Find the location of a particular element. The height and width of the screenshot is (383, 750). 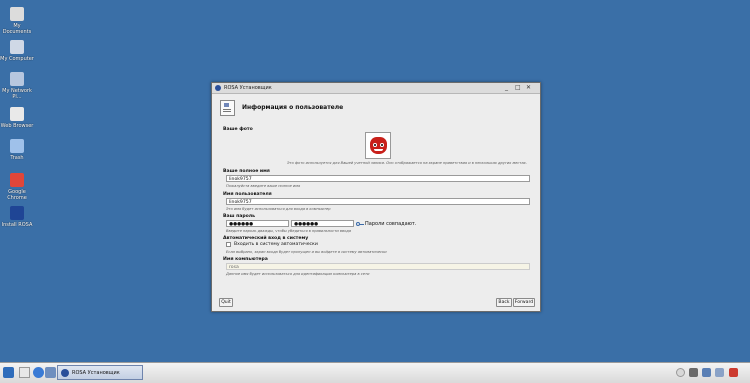

full-name-hint: Пожалуйста введите ваше полное имя is located at coordinates (263, 186).